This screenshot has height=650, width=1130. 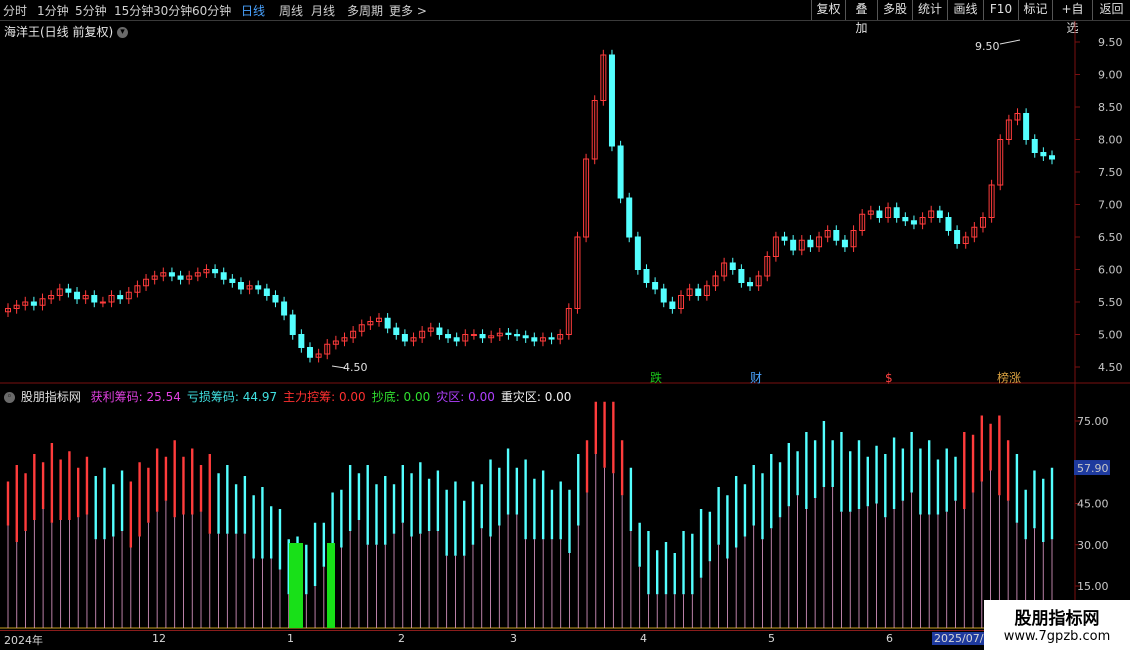 I want to click on period-tab-5: 60分钟, so click(x=211, y=10).